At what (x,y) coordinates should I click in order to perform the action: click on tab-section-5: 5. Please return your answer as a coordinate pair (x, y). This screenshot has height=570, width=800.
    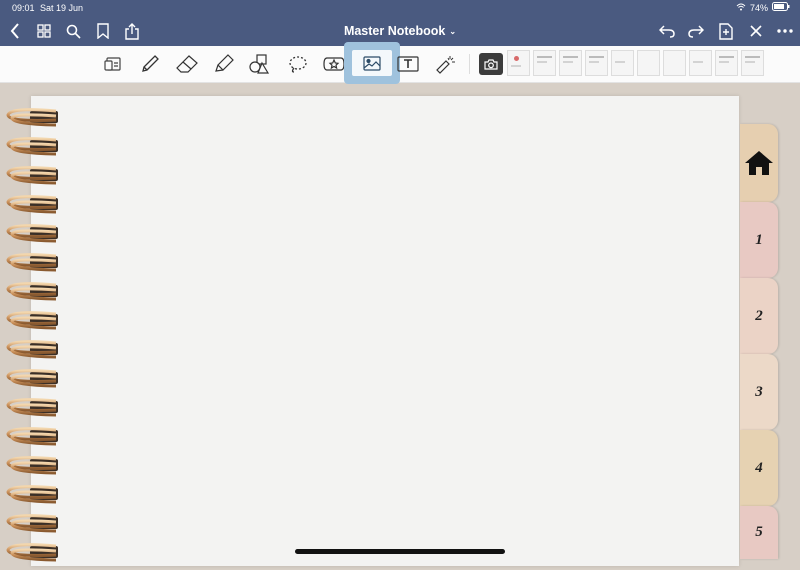
    Looking at the image, I should click on (759, 532).